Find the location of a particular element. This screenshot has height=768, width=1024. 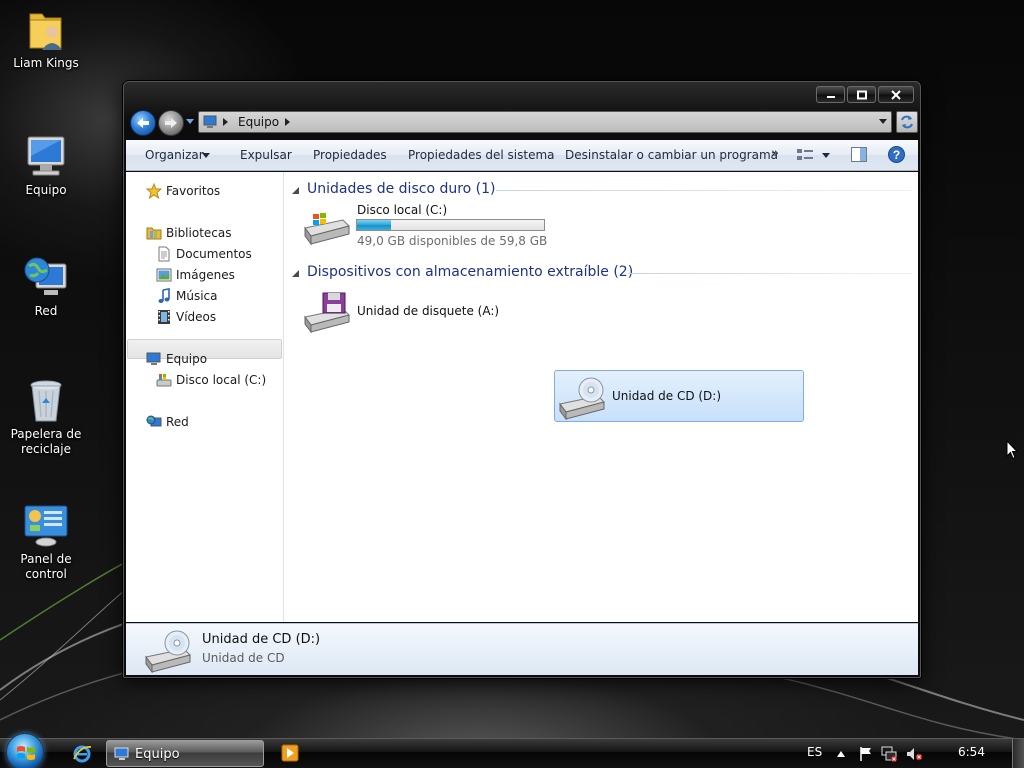

taskbar-window-button: Equipo is located at coordinates (185, 753).